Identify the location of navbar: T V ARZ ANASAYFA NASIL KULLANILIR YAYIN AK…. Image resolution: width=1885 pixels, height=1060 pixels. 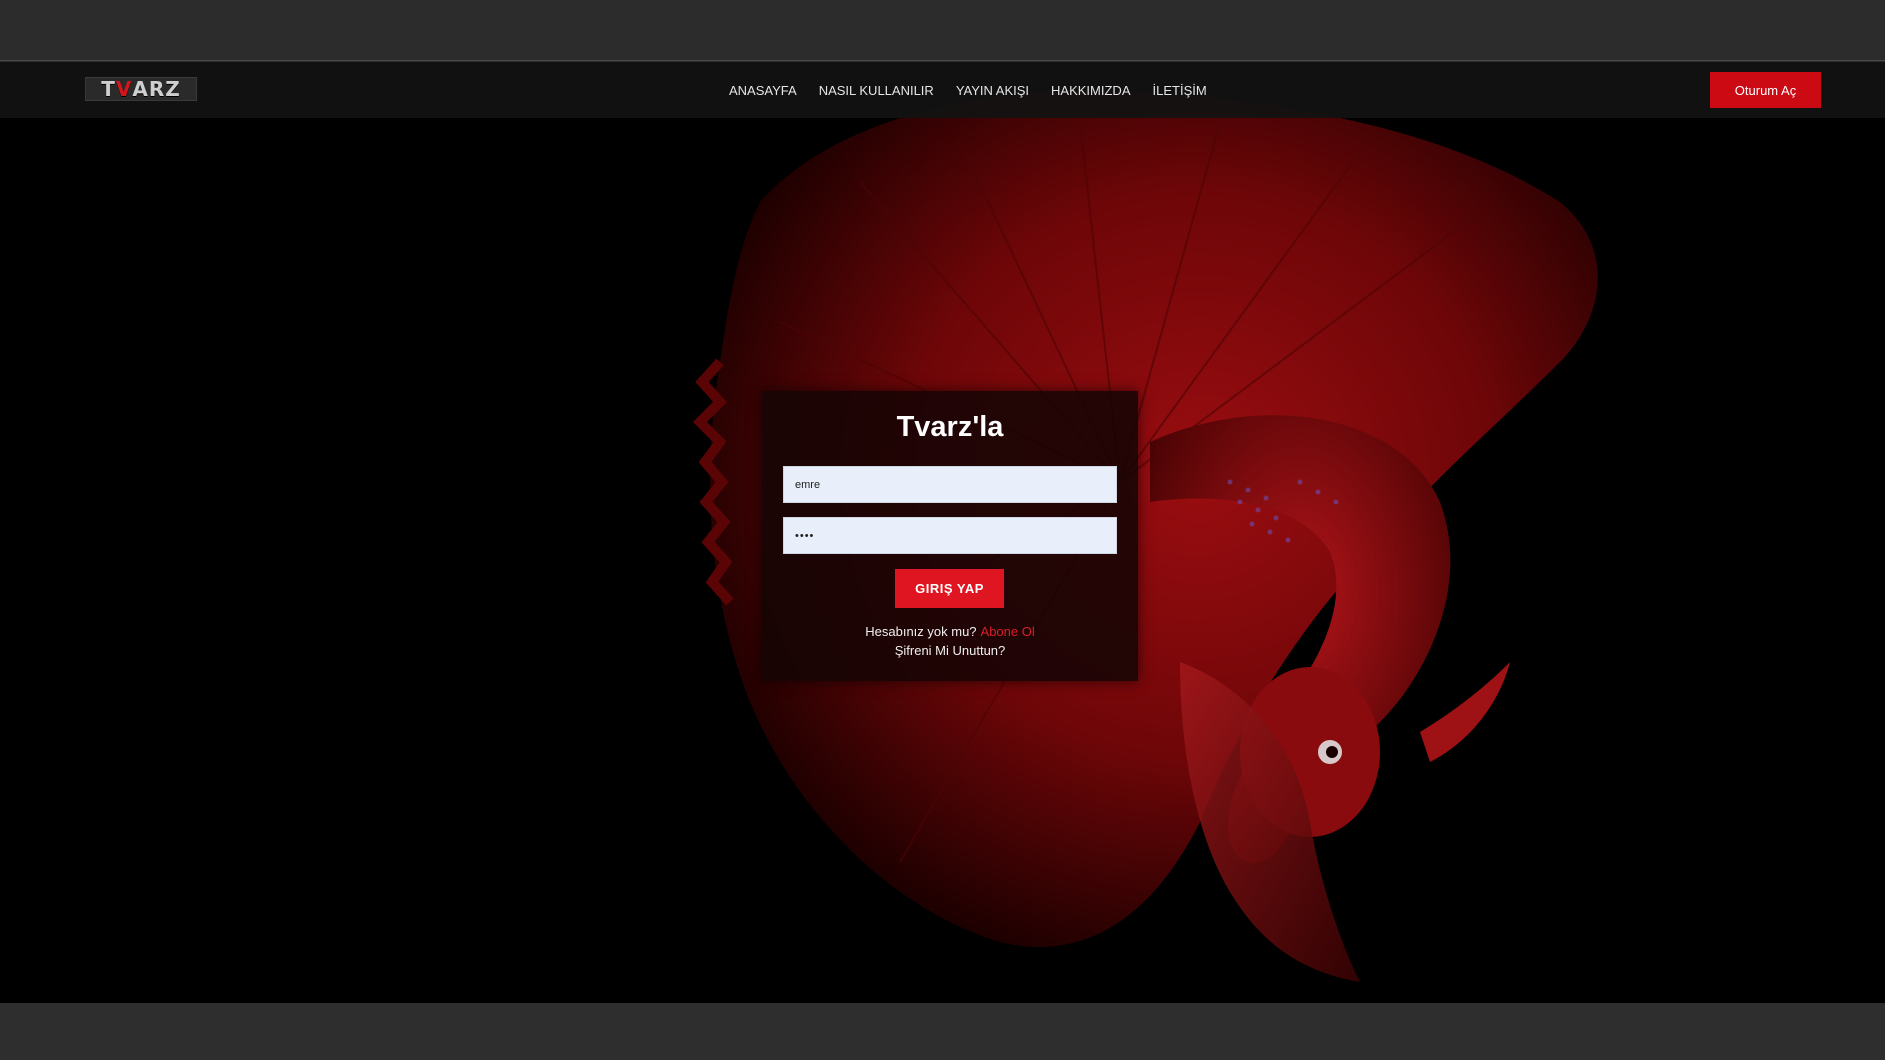
(942, 90).